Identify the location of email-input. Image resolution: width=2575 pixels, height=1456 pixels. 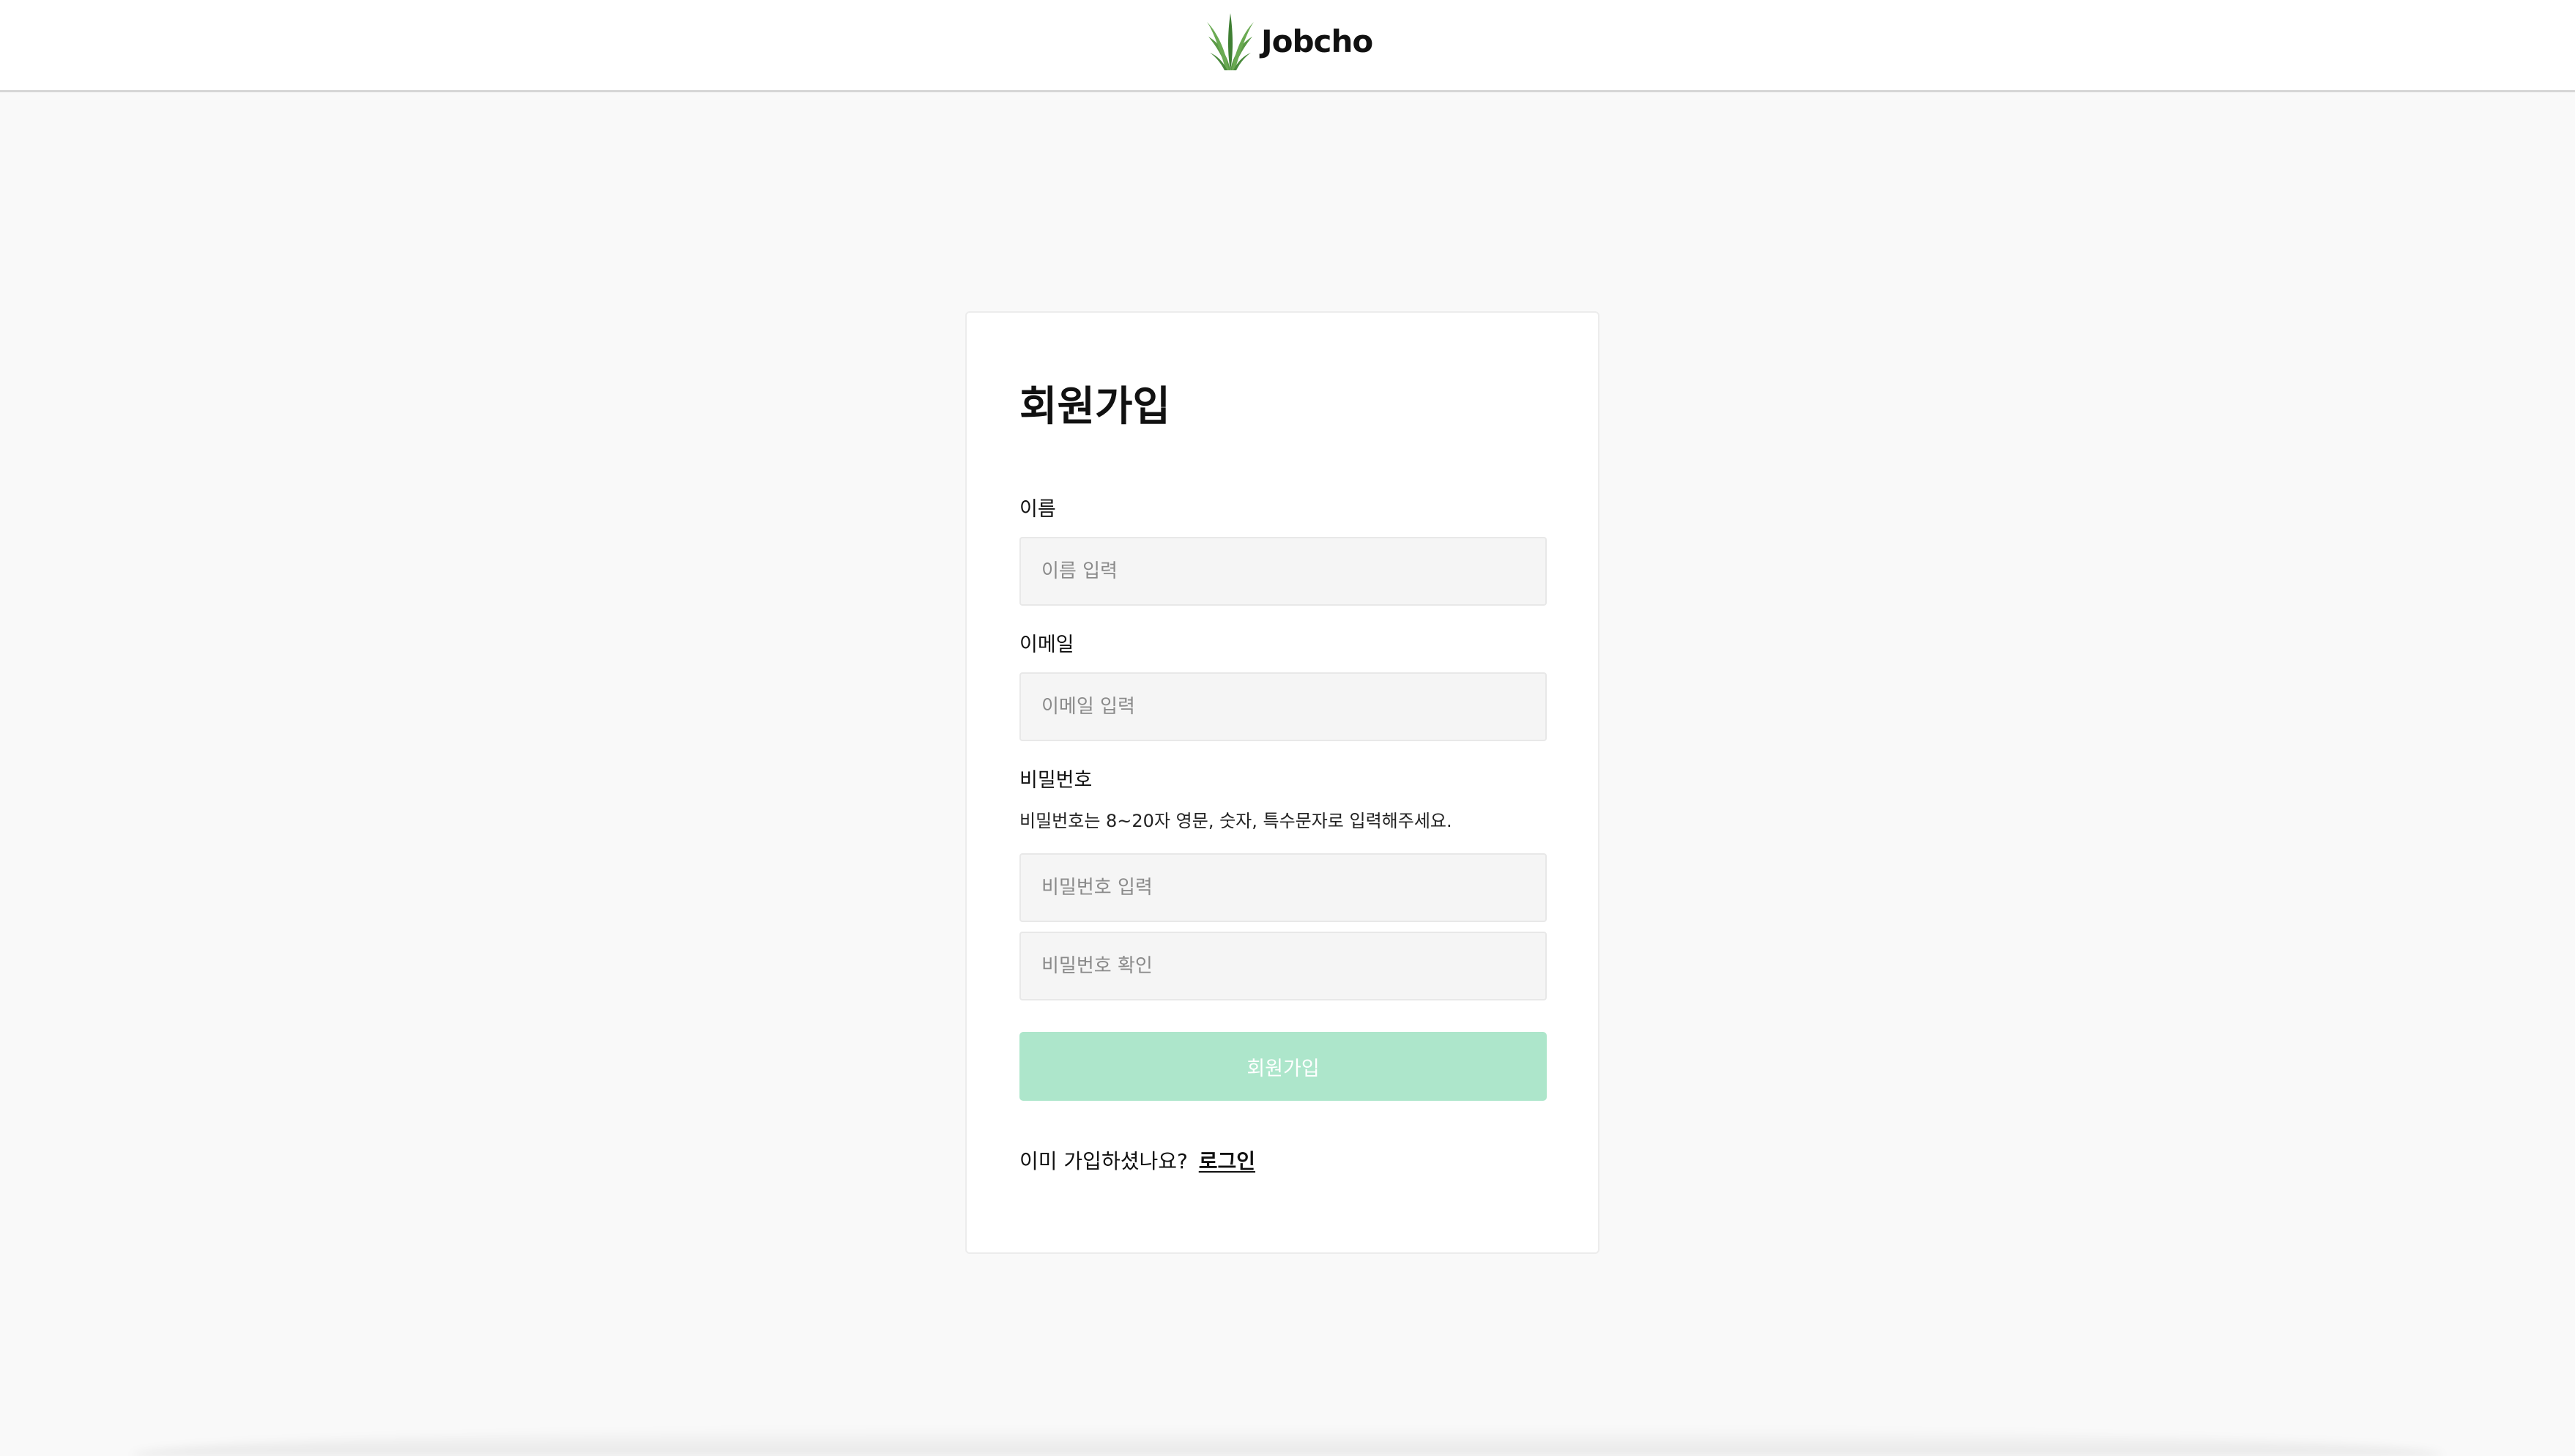
(1283, 707).